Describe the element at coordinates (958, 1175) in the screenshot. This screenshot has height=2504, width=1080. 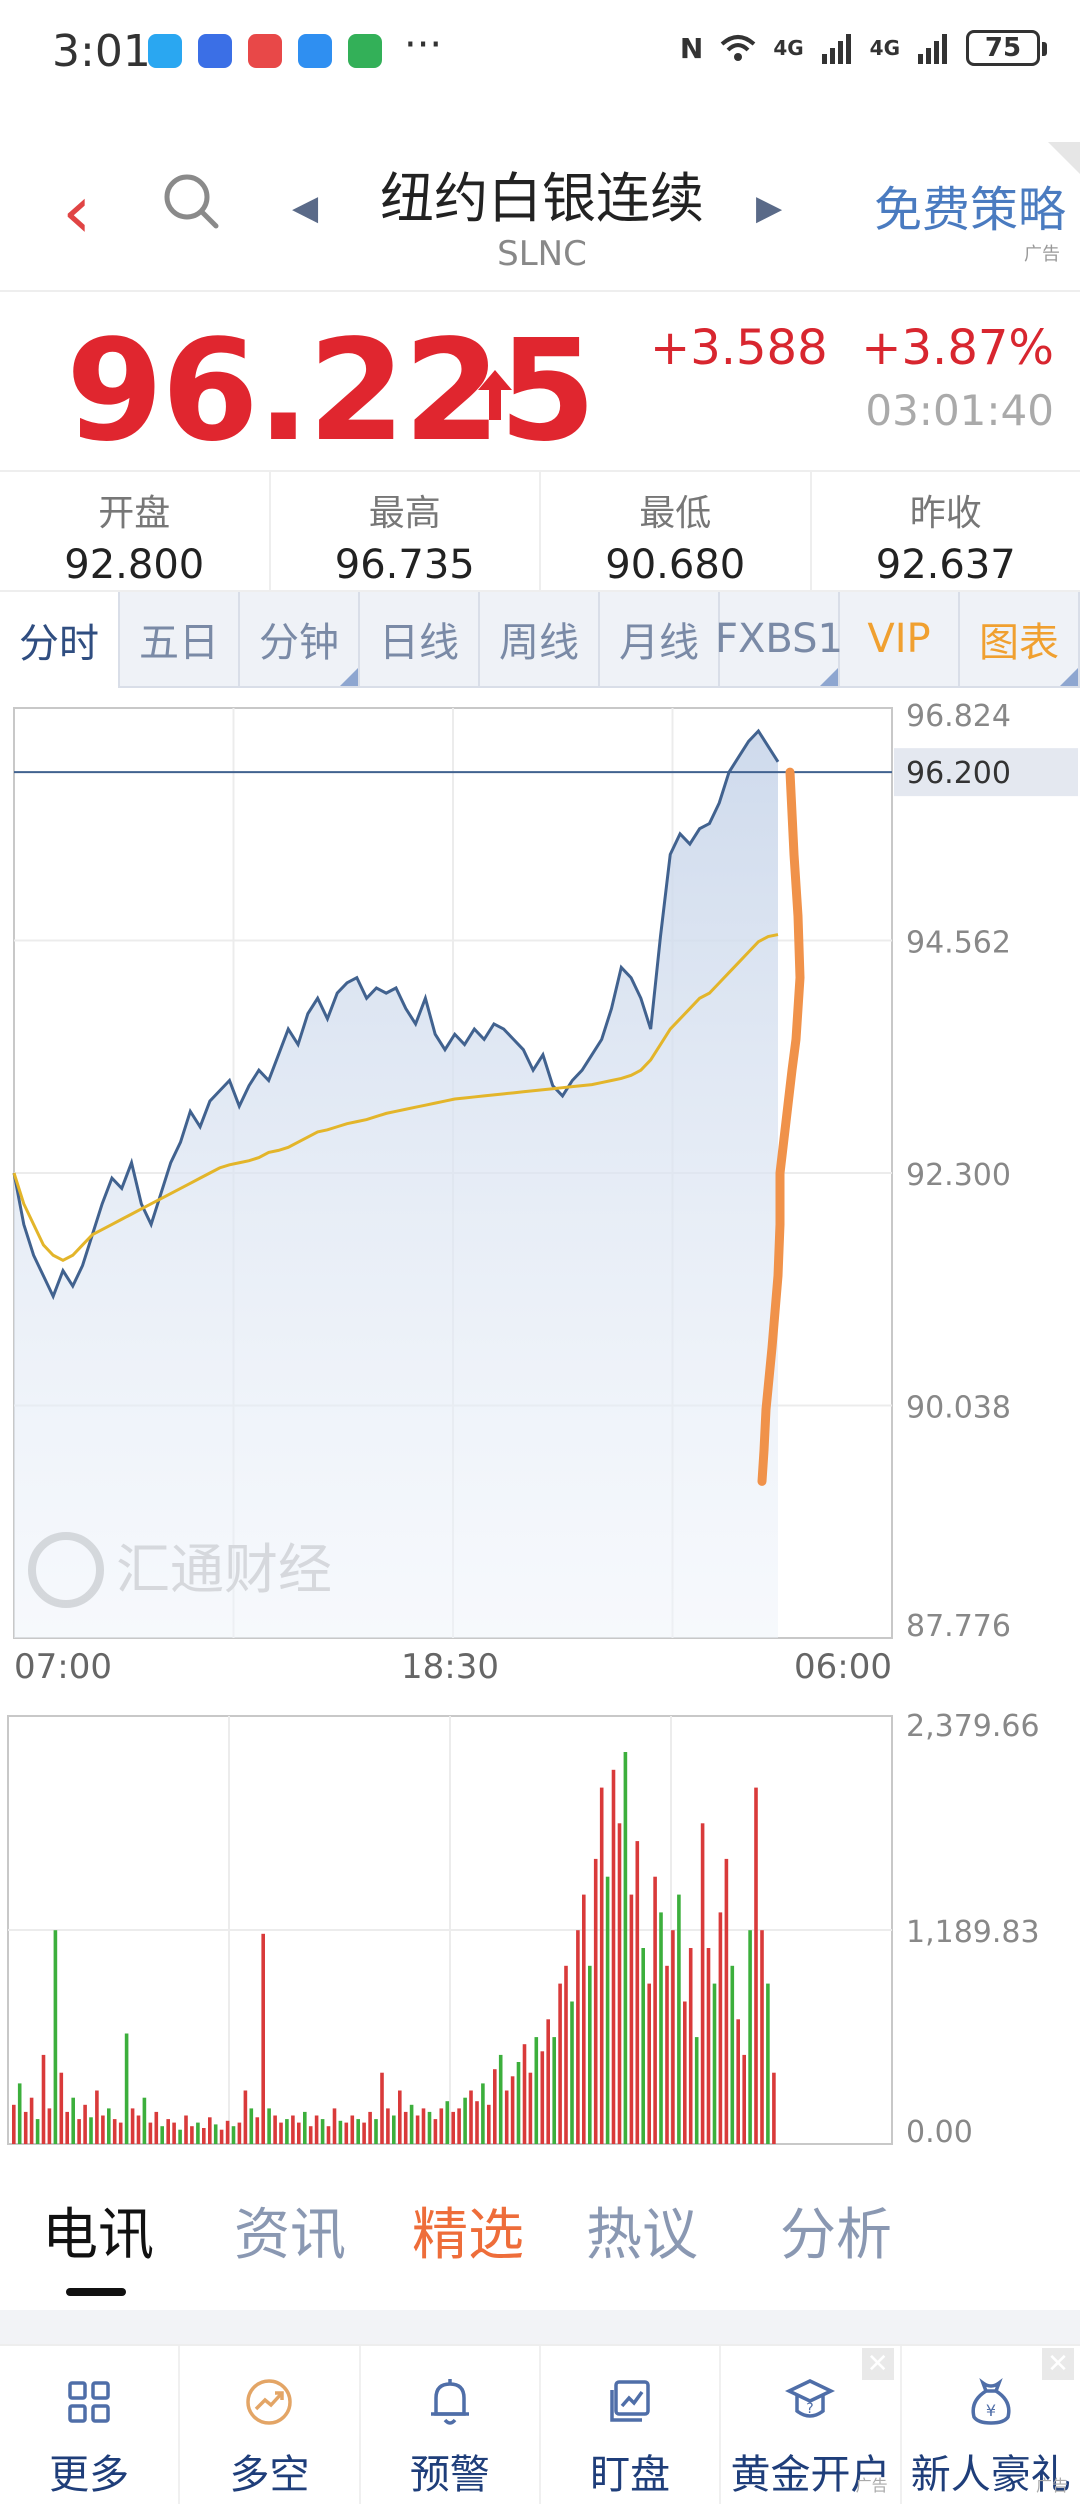
I see `price-y-tick: 92.300` at that location.